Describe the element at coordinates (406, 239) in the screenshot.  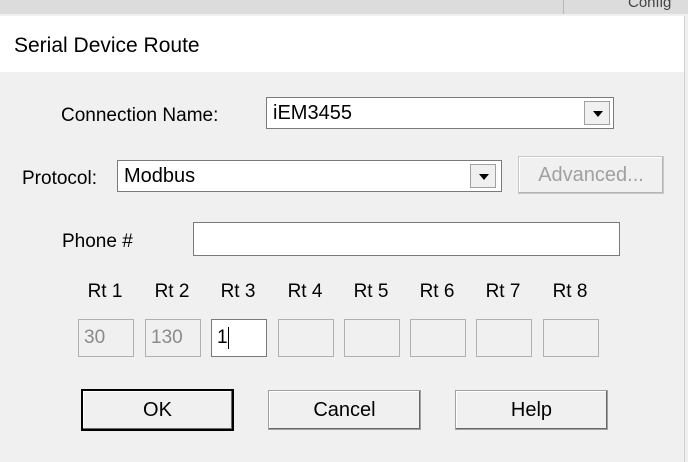
I see `phone-input` at that location.